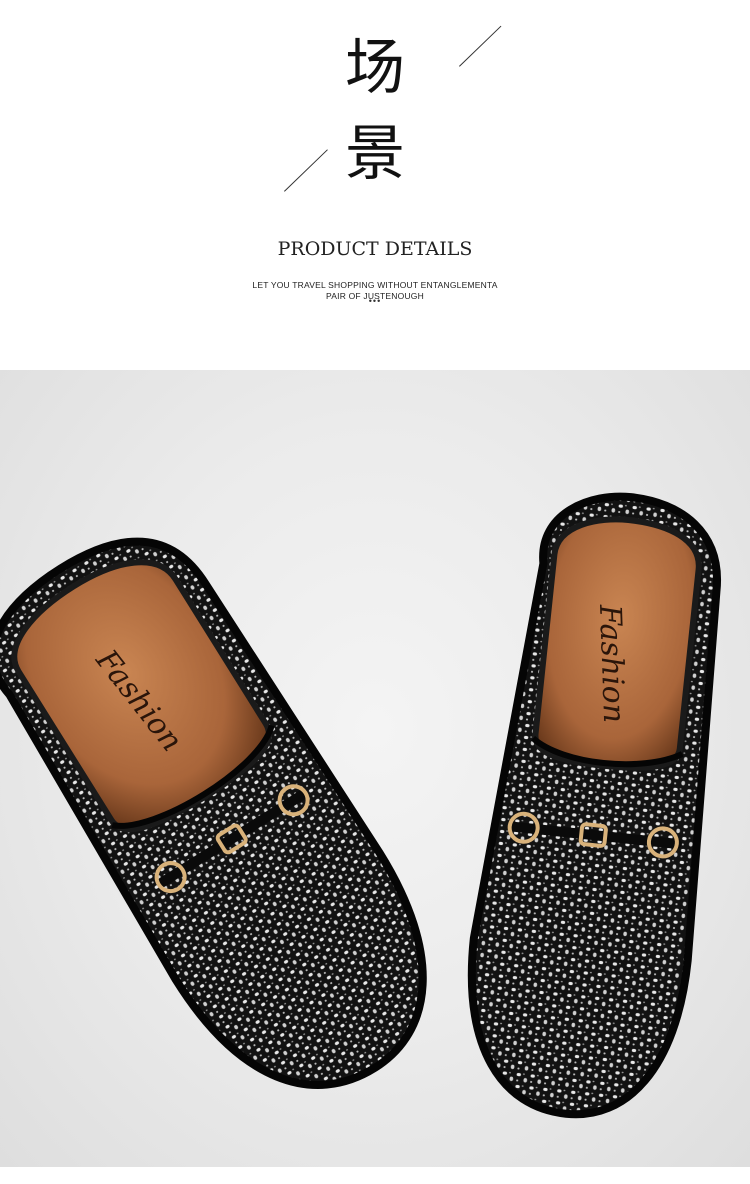 The image size is (750, 1184). I want to click on heading-cn-first-char: 场, so click(375, 68).